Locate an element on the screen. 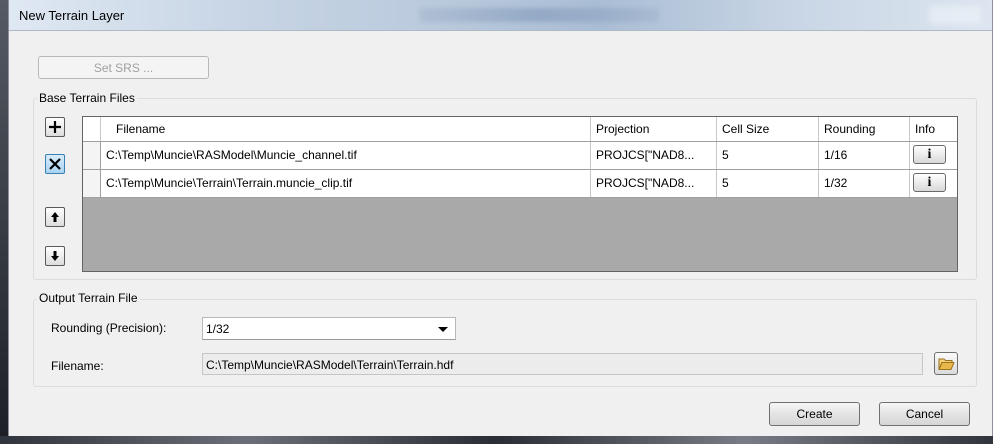  browse-folder-button is located at coordinates (946, 363).